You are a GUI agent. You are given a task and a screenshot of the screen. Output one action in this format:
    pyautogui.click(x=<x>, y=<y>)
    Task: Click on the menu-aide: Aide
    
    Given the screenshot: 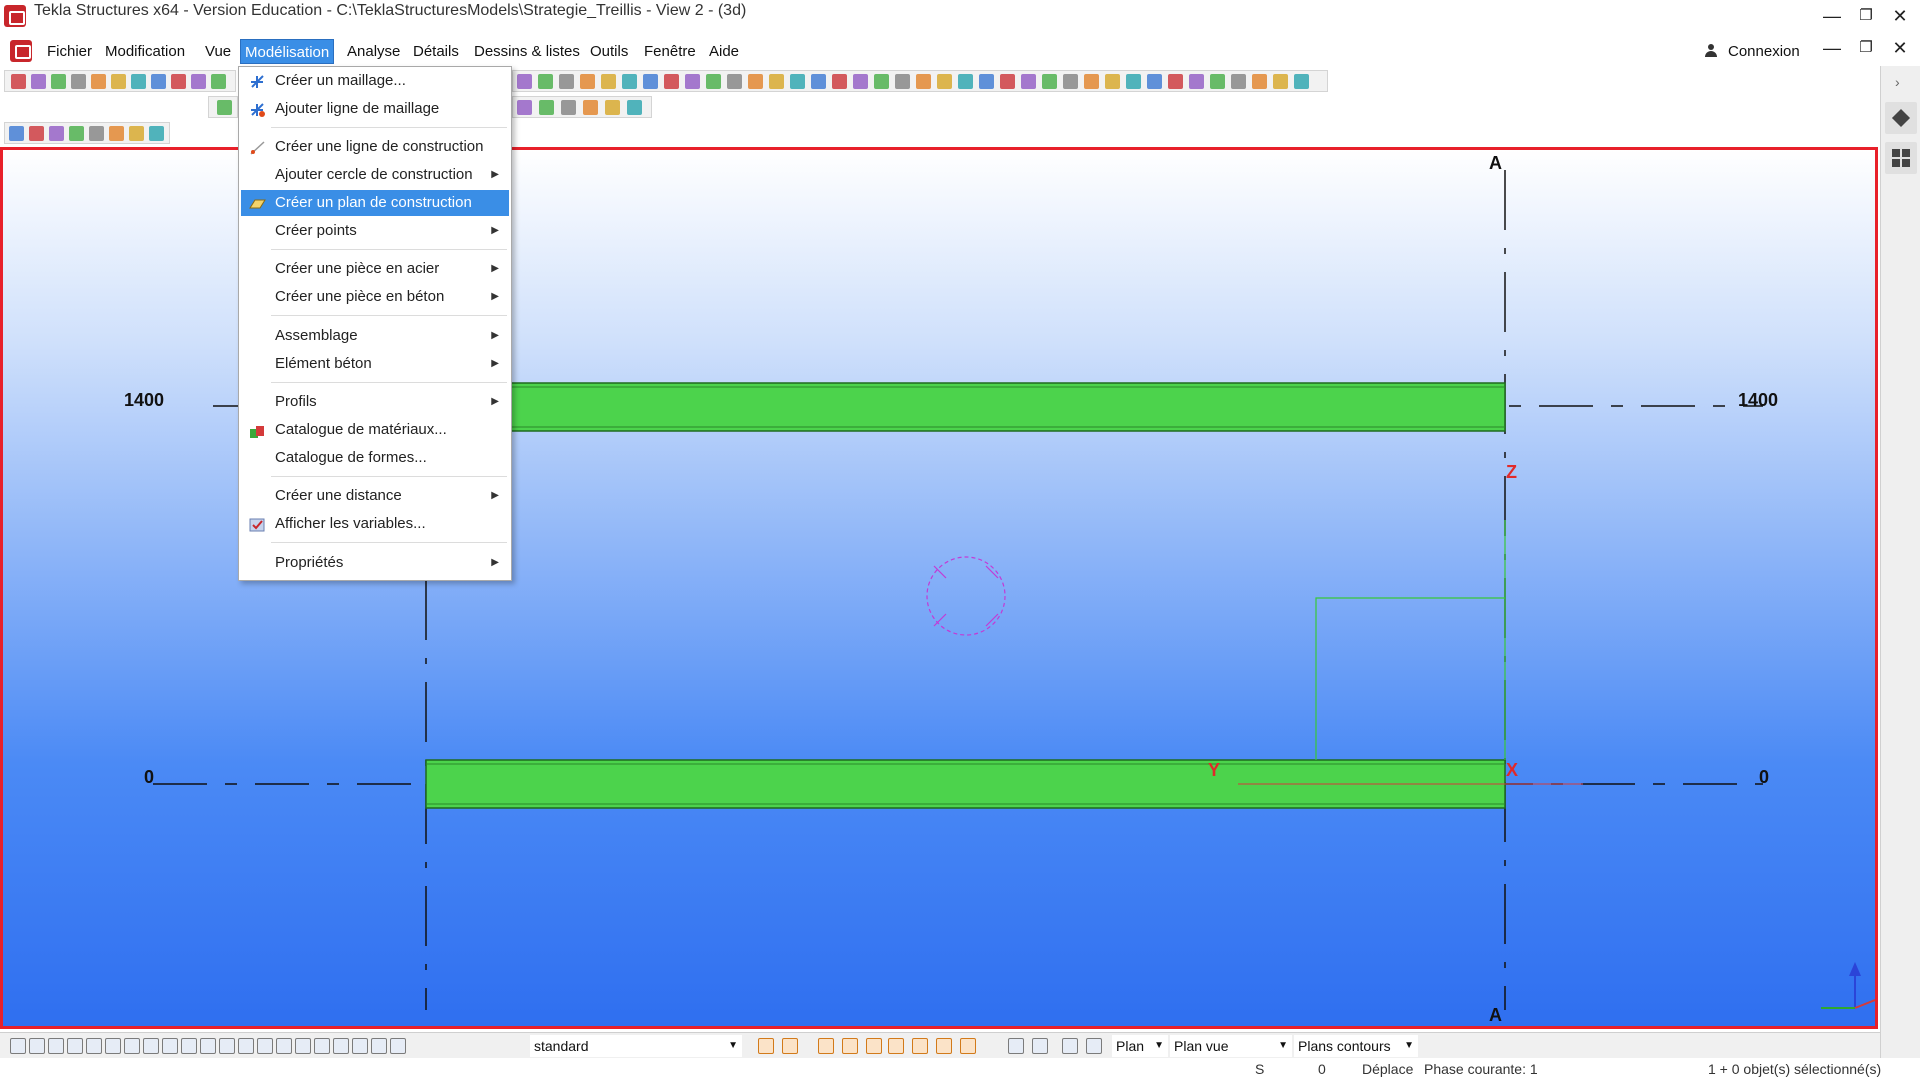 What is the action you would take?
    pyautogui.click(x=724, y=51)
    